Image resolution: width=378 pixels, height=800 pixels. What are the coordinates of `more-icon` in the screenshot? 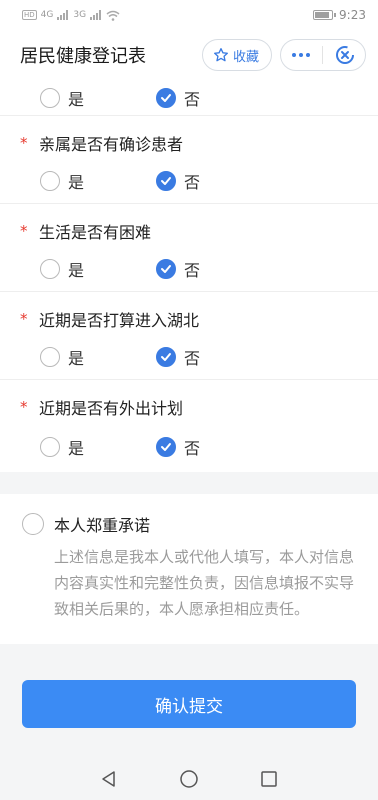 It's located at (300, 55).